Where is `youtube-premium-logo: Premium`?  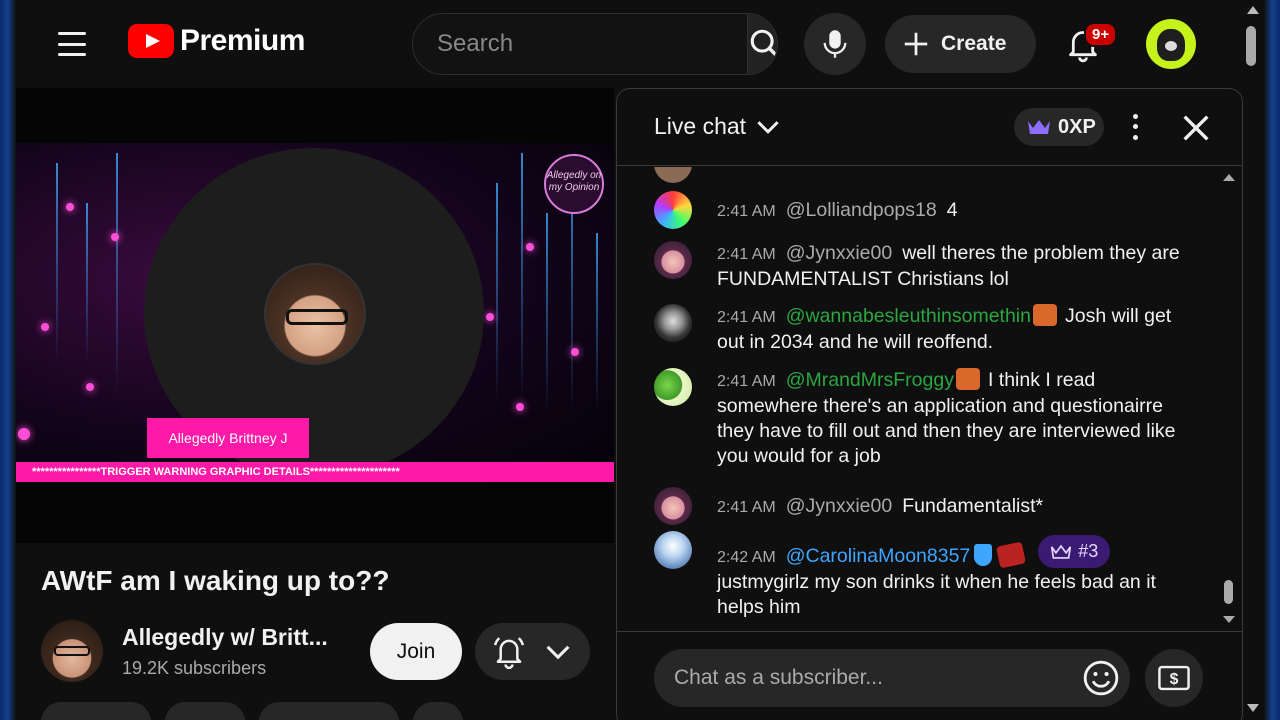 youtube-premium-logo: Premium is located at coordinates (216, 41).